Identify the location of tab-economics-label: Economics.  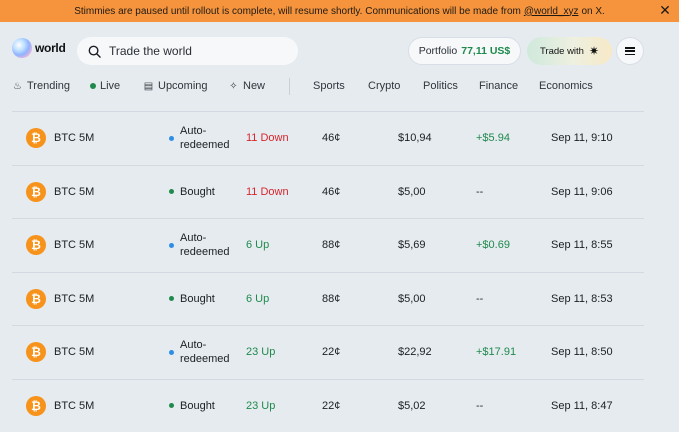
(566, 86).